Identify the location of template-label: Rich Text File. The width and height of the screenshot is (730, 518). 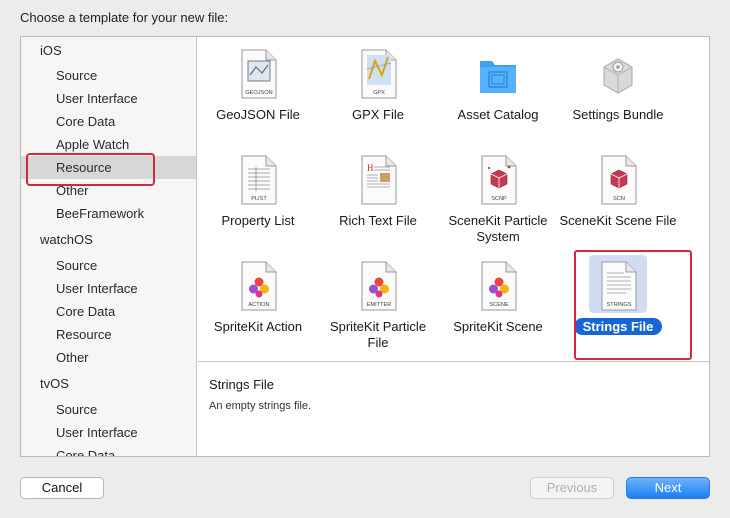
(378, 221).